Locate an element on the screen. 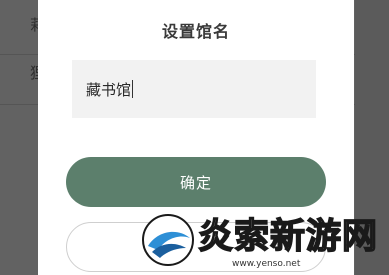 The image size is (389, 275). watermark-text: 炎索新游网 is located at coordinates (288, 237).